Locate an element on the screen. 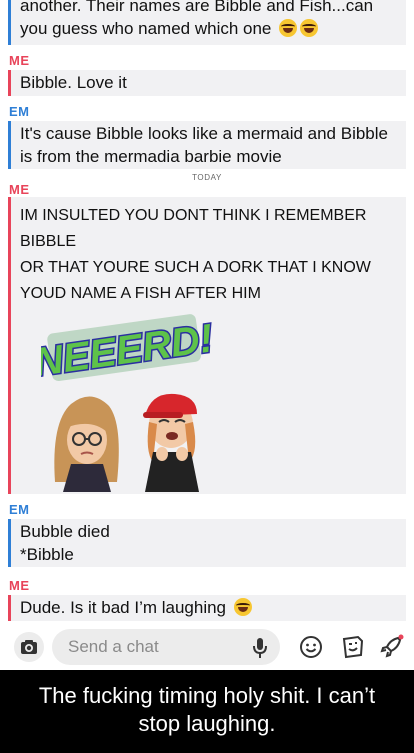  message-line: is from the mermadia barbie movie is located at coordinates (151, 156).